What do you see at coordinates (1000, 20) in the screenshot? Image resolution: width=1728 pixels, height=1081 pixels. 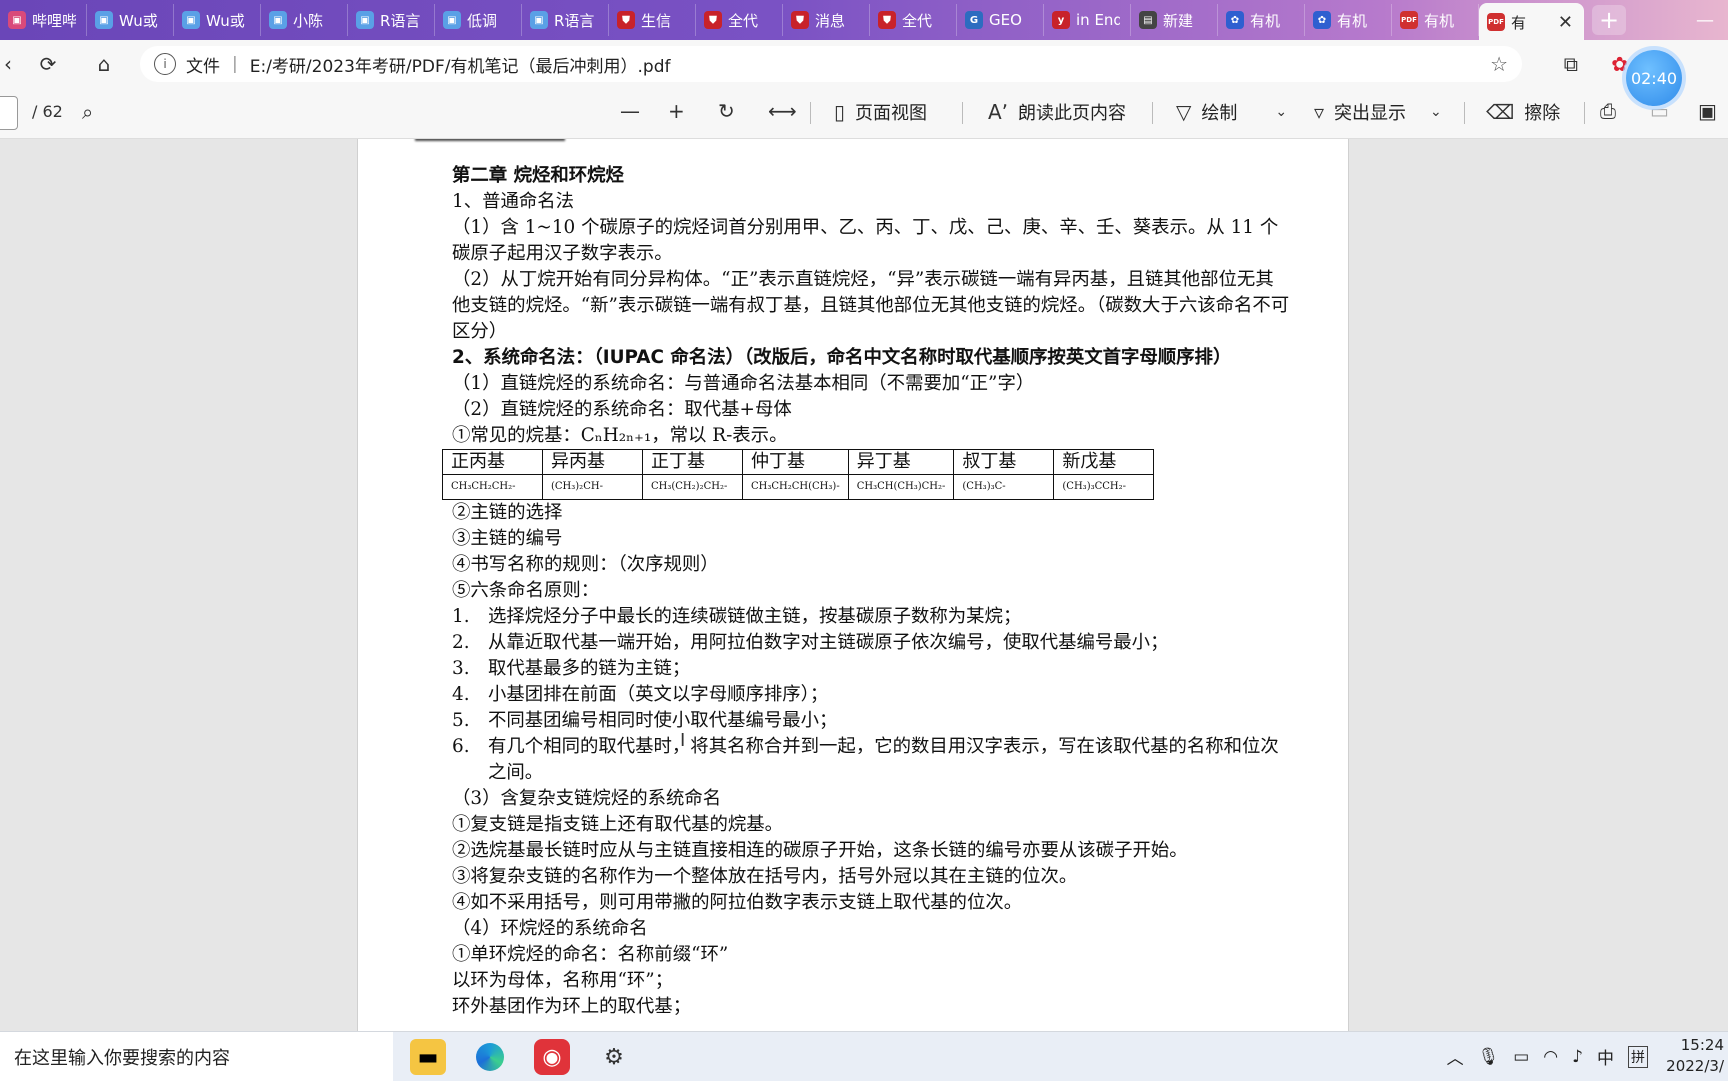 I see `browser-tab: G GEO` at bounding box center [1000, 20].